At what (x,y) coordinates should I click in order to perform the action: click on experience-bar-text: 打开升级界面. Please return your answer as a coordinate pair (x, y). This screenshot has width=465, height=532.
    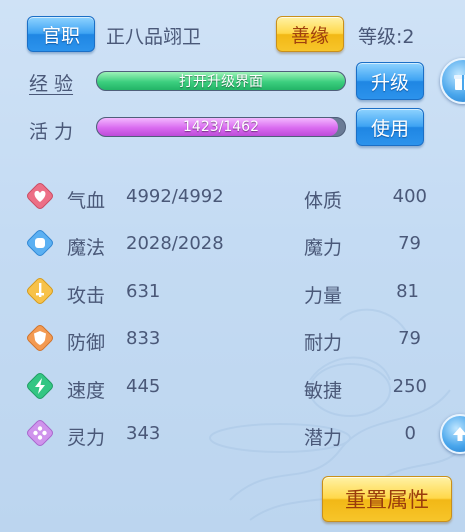
    Looking at the image, I should click on (221, 82).